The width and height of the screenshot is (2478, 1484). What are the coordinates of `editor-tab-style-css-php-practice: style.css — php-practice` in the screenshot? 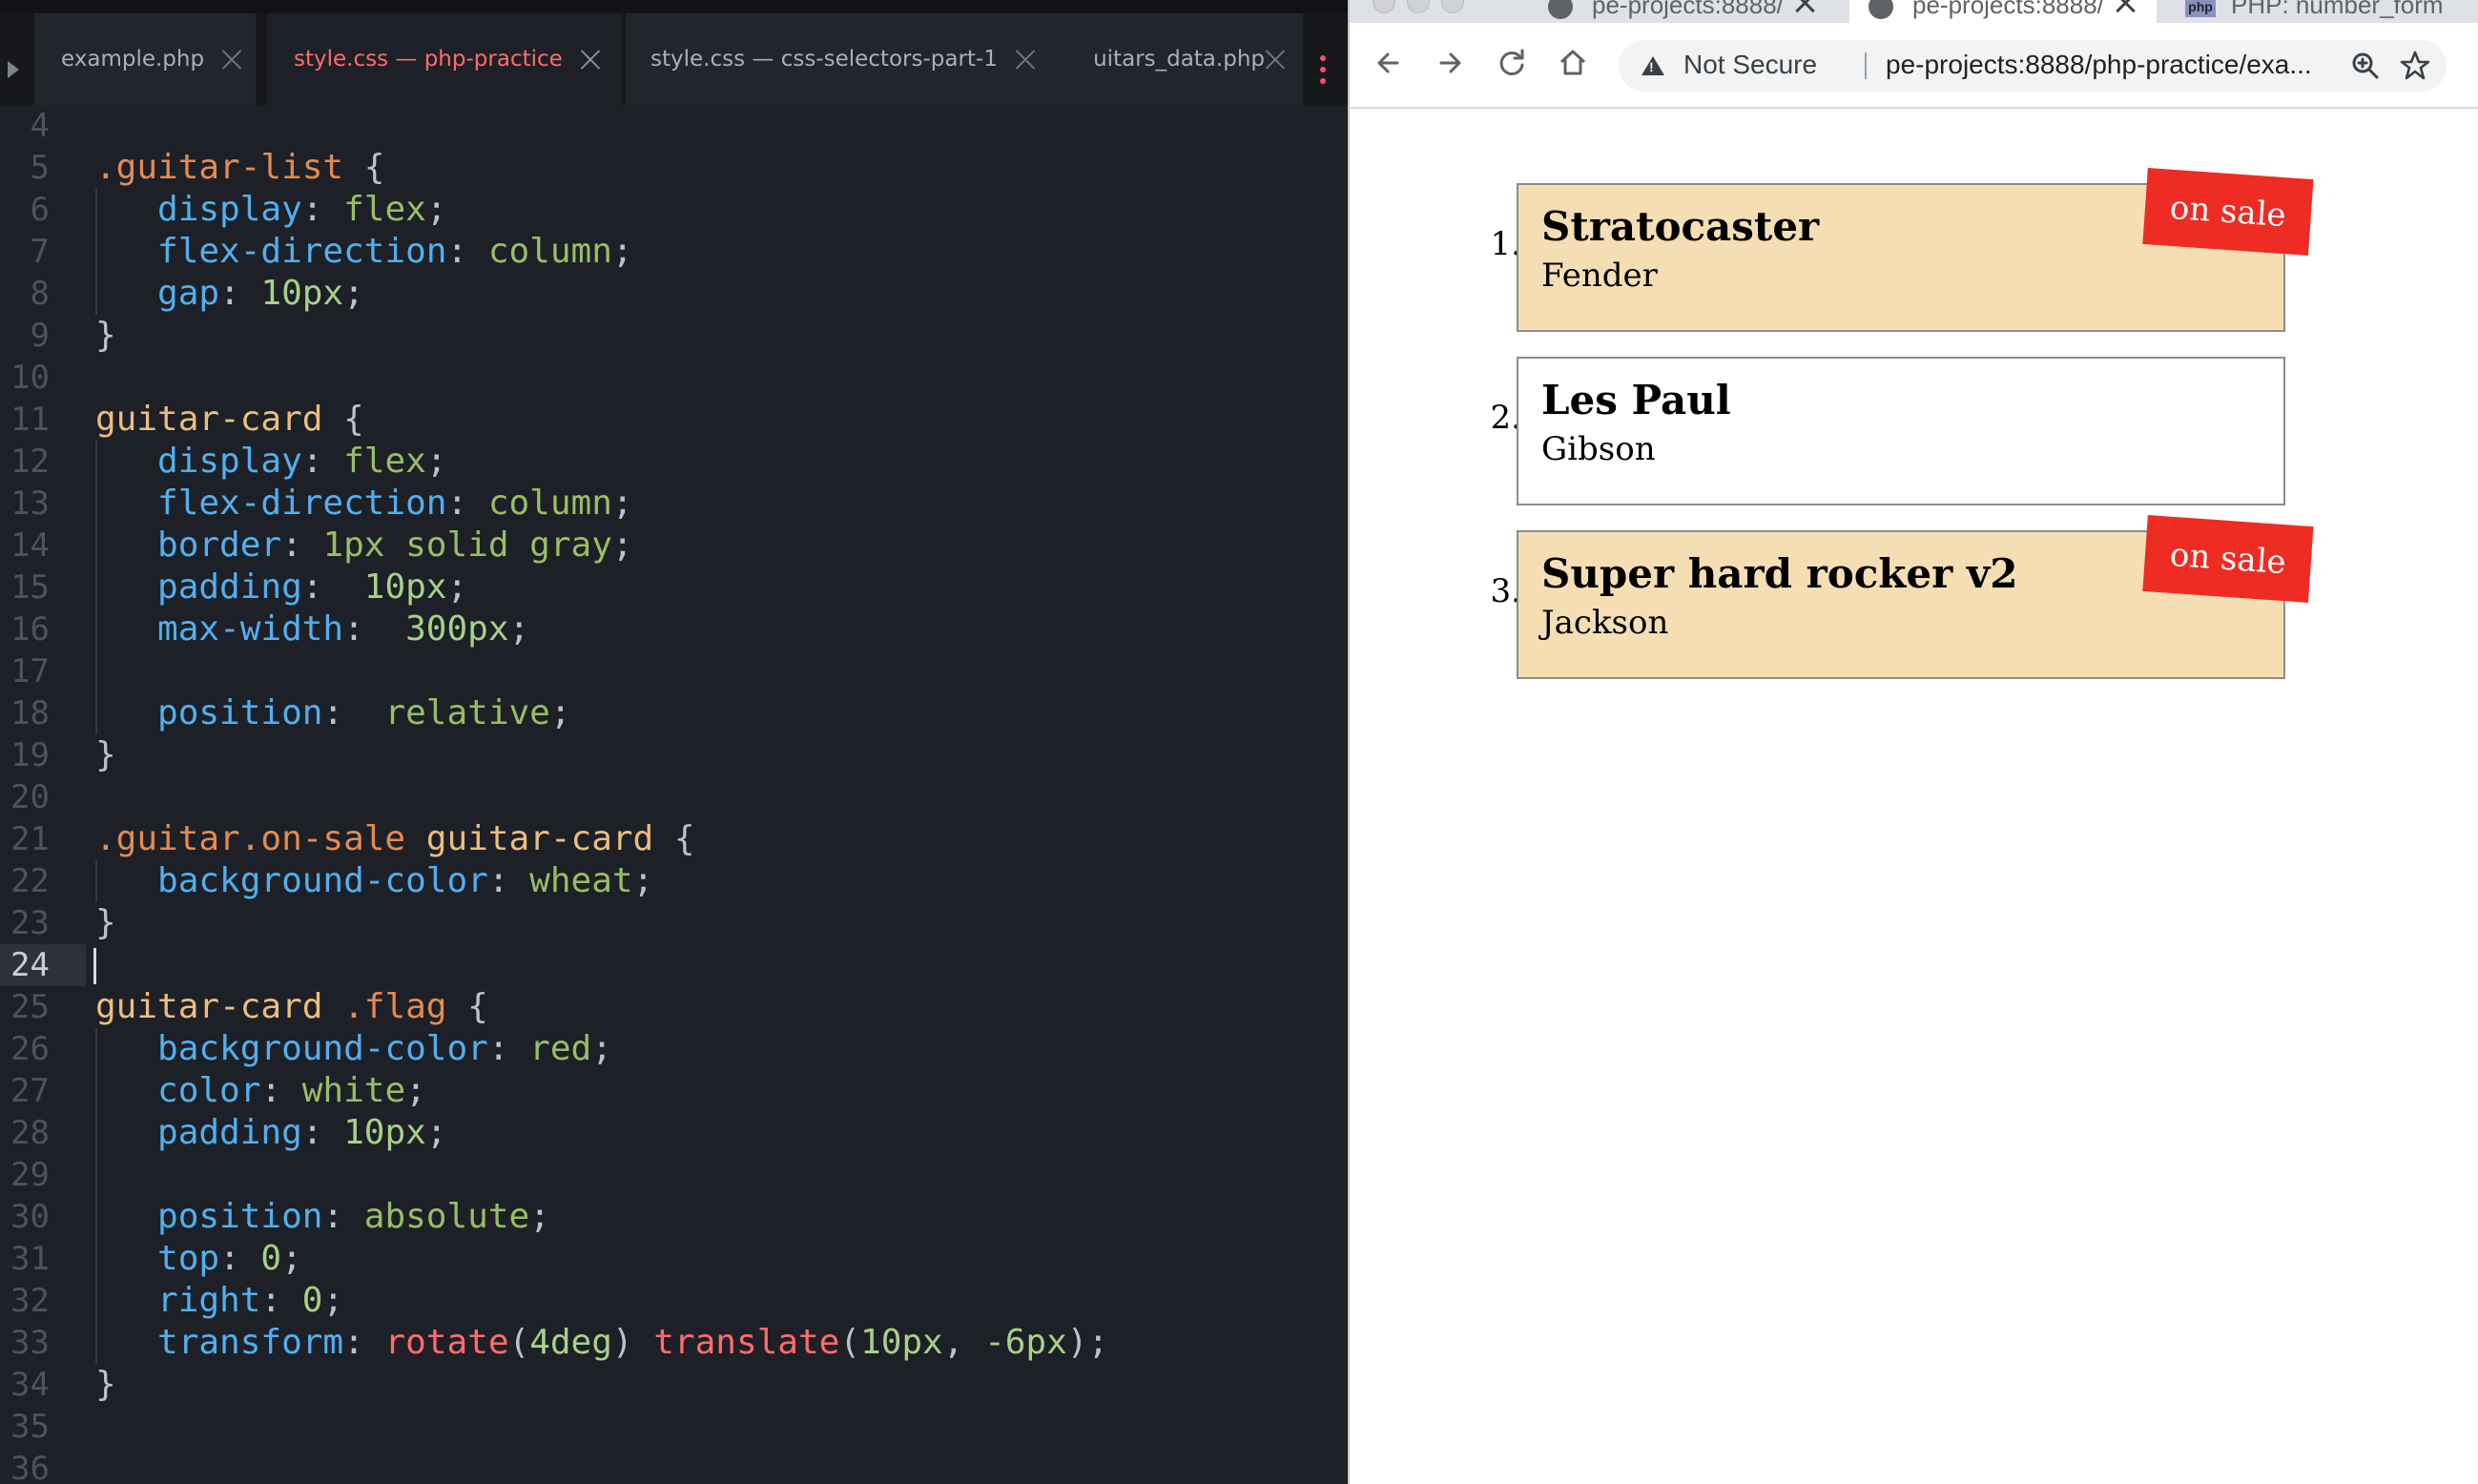 It's located at (444, 59).